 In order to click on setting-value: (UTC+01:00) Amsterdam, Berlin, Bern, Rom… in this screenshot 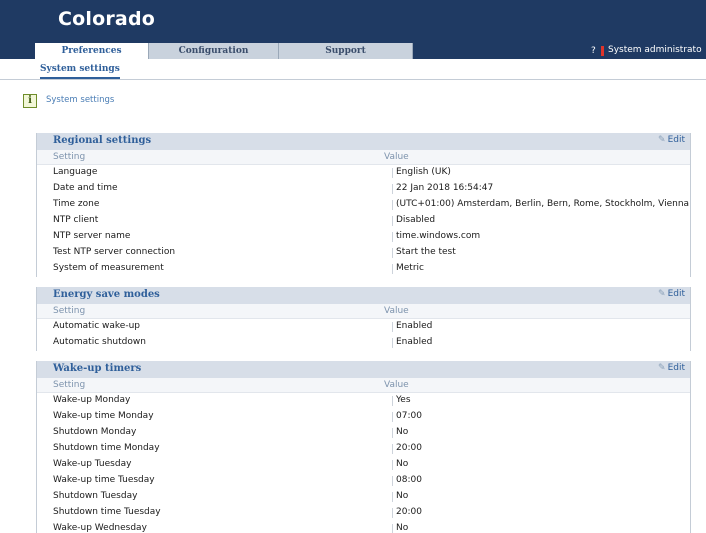, I will do `click(543, 204)`.